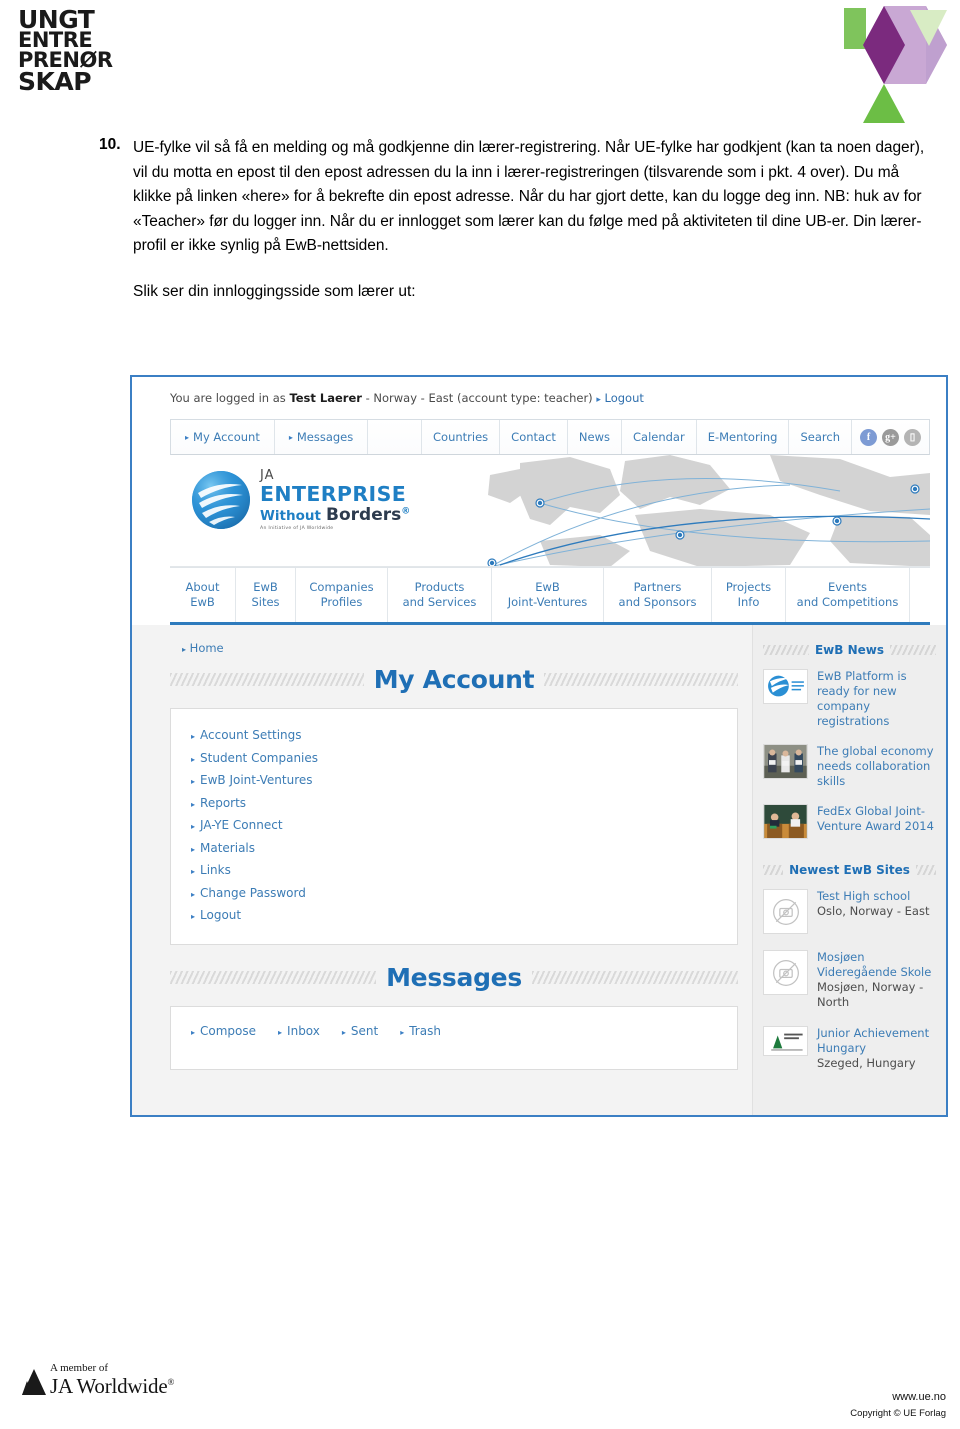 This screenshot has height=1429, width=960. I want to click on site-list-item: Test High school Oslo, Norway - East, so click(849, 911).